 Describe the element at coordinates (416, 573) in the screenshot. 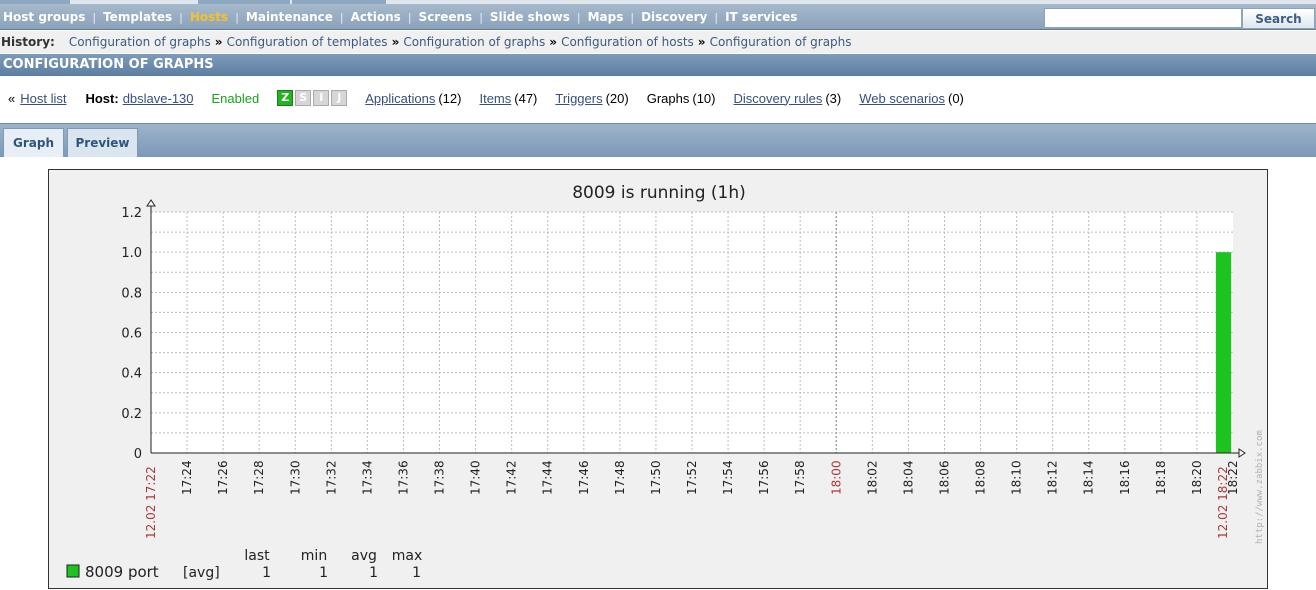

I see `legend-value-max: 1` at that location.